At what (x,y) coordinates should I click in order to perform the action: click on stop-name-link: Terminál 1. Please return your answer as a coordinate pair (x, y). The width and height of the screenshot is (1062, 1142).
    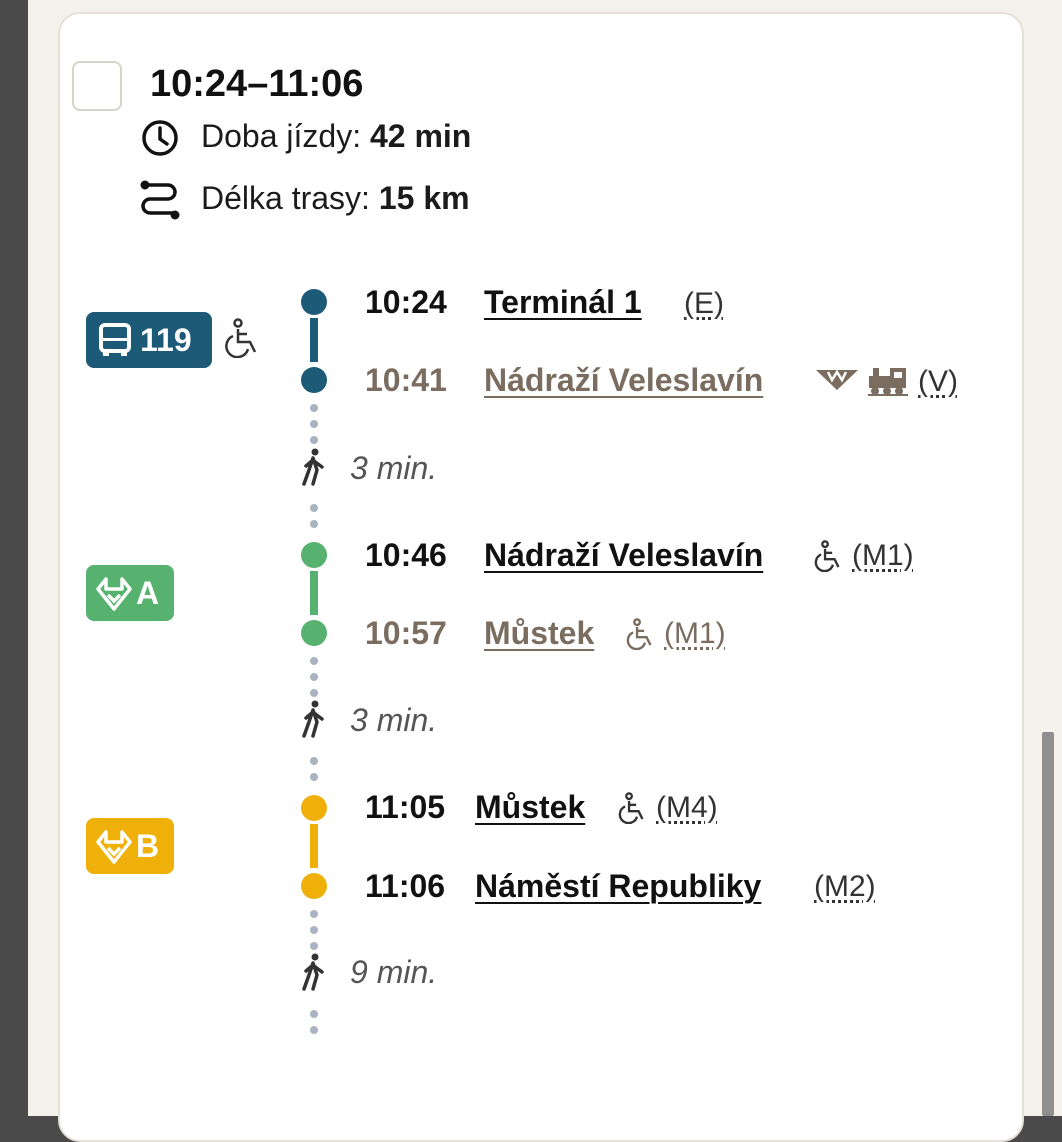
    Looking at the image, I should click on (563, 302).